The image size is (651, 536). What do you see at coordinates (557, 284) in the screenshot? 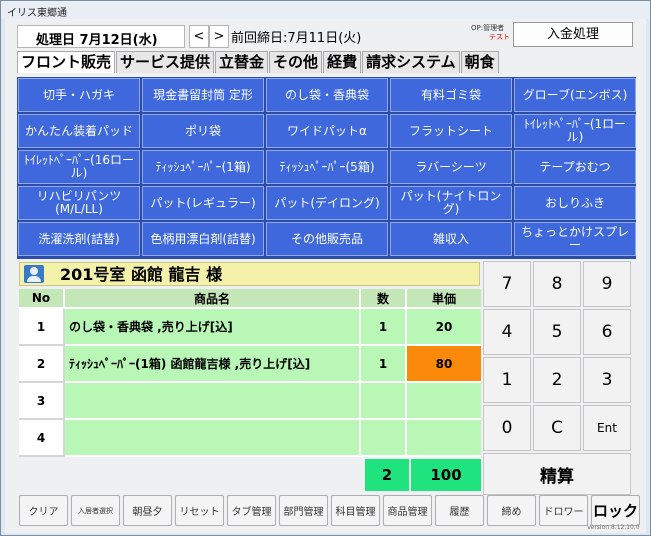
I see `key-8: 8` at bounding box center [557, 284].